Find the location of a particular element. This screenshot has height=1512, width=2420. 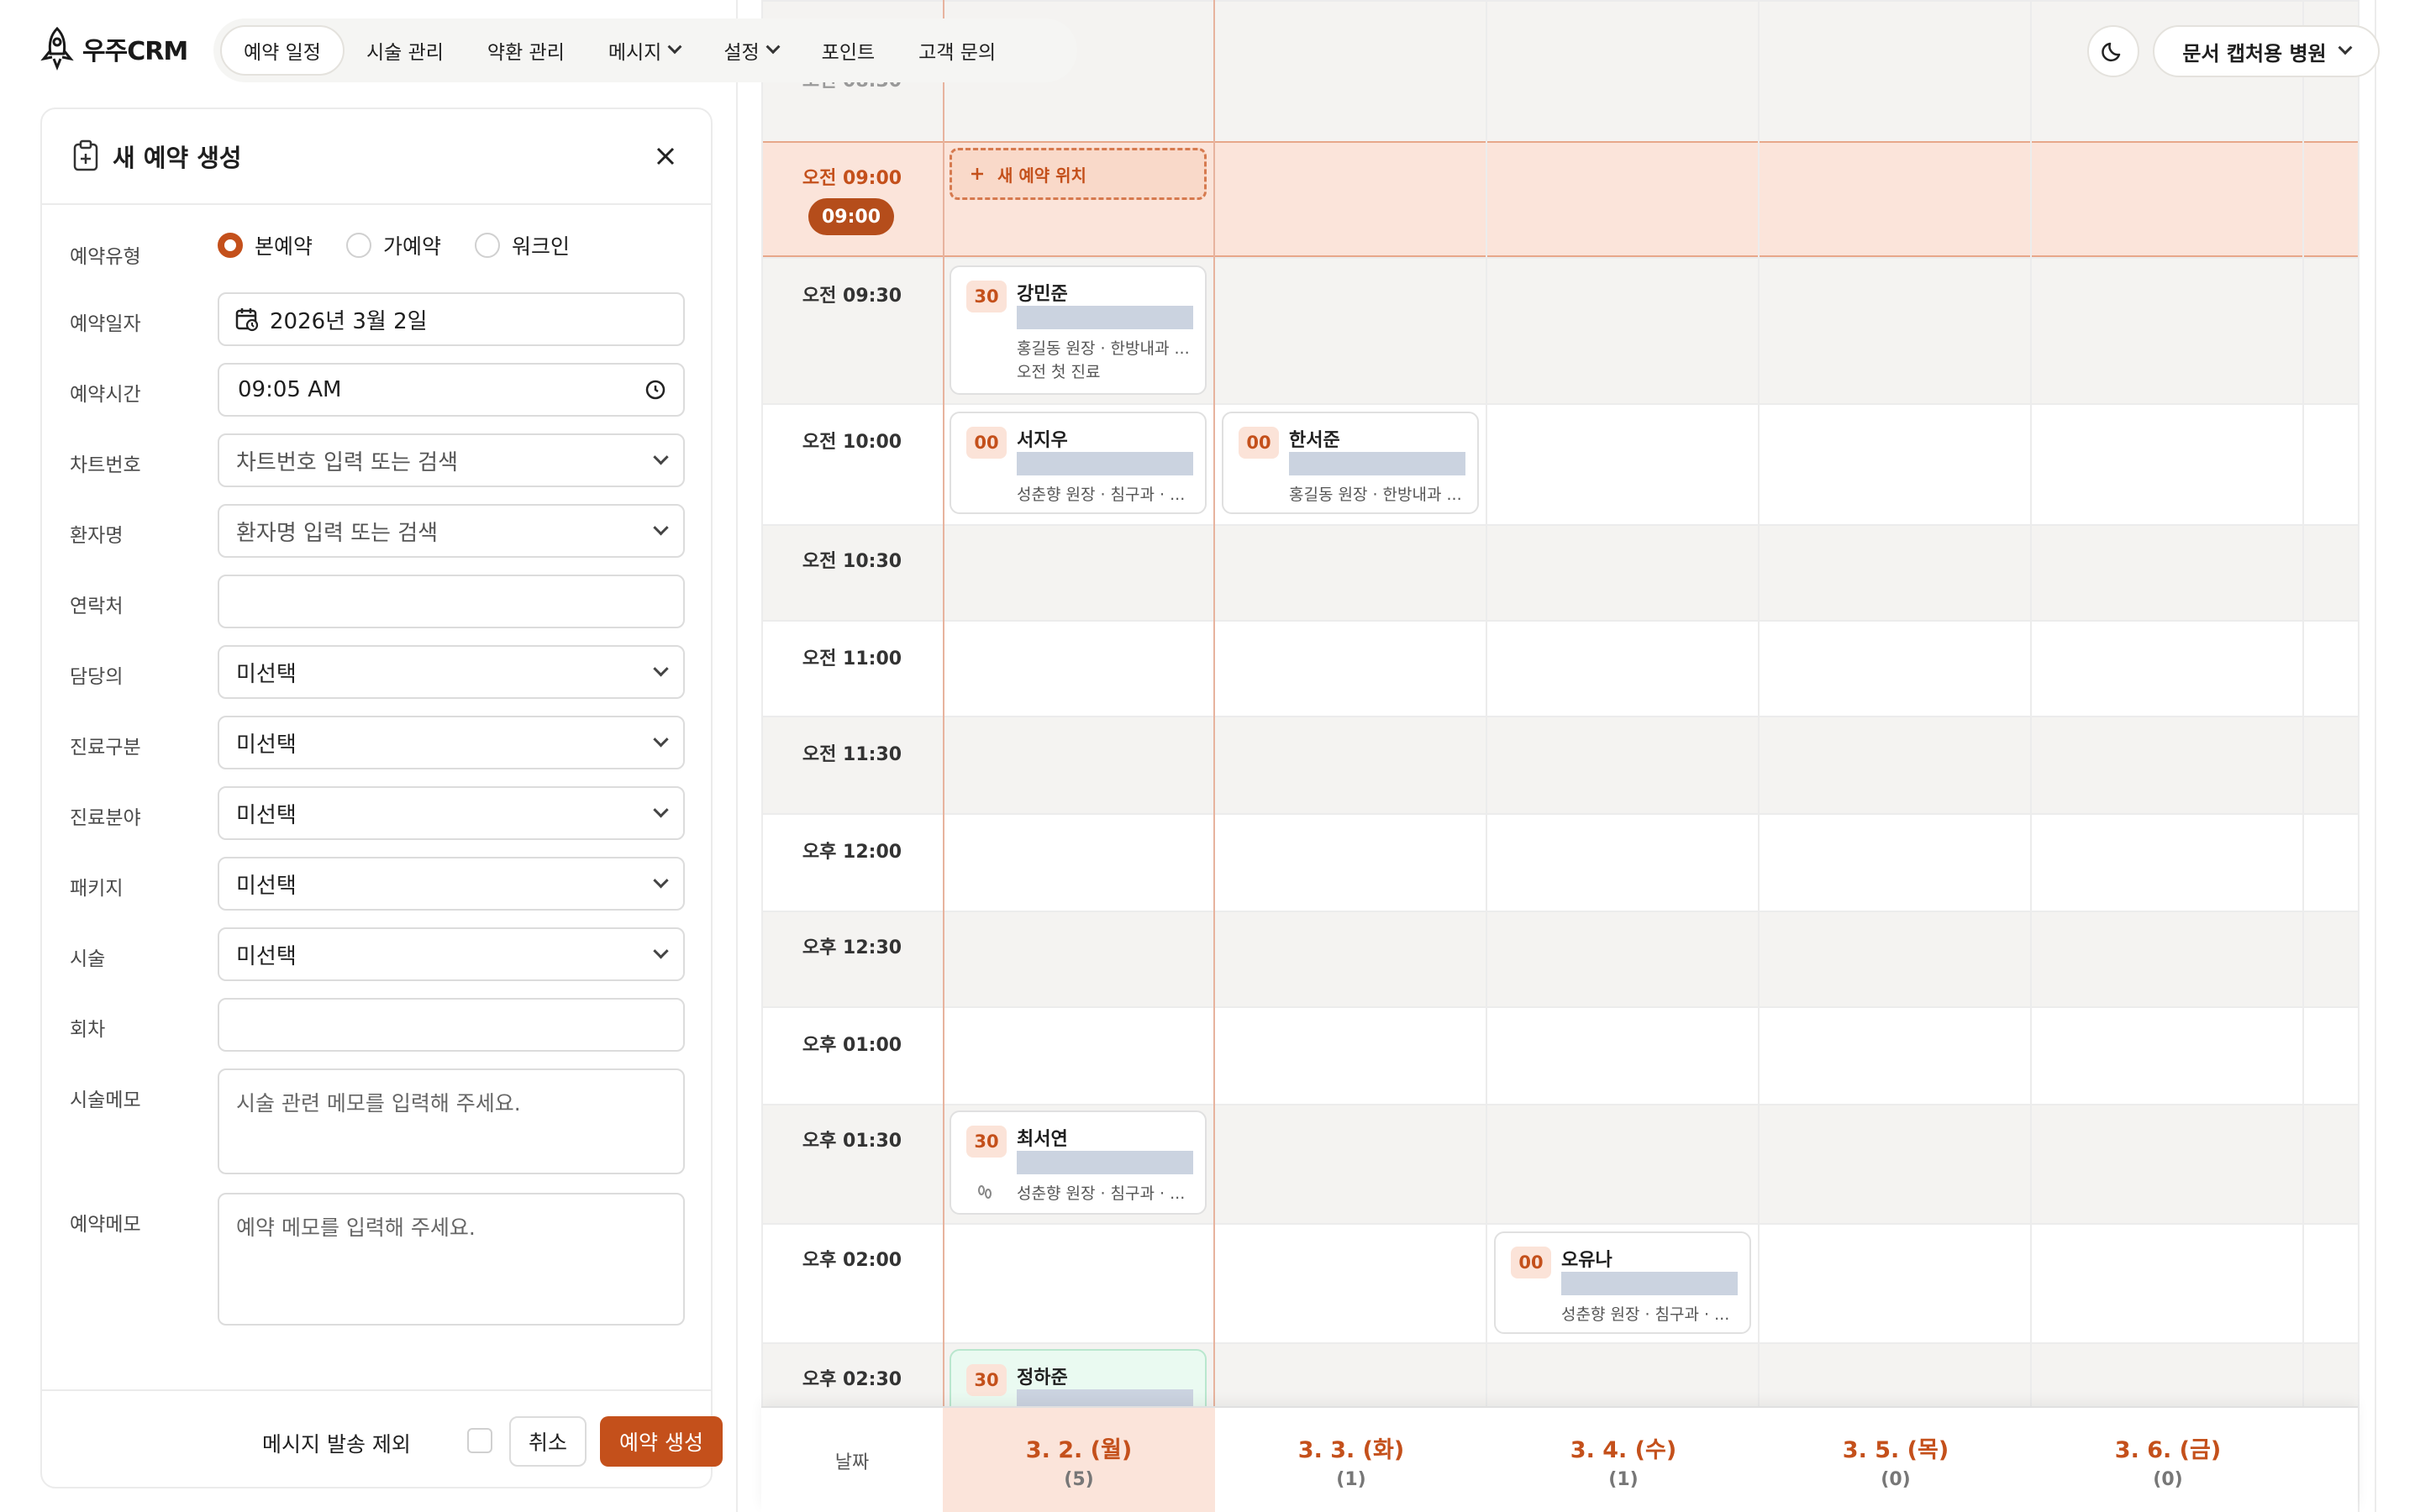

date-label: 3. 3. (화) is located at coordinates (1351, 1450).